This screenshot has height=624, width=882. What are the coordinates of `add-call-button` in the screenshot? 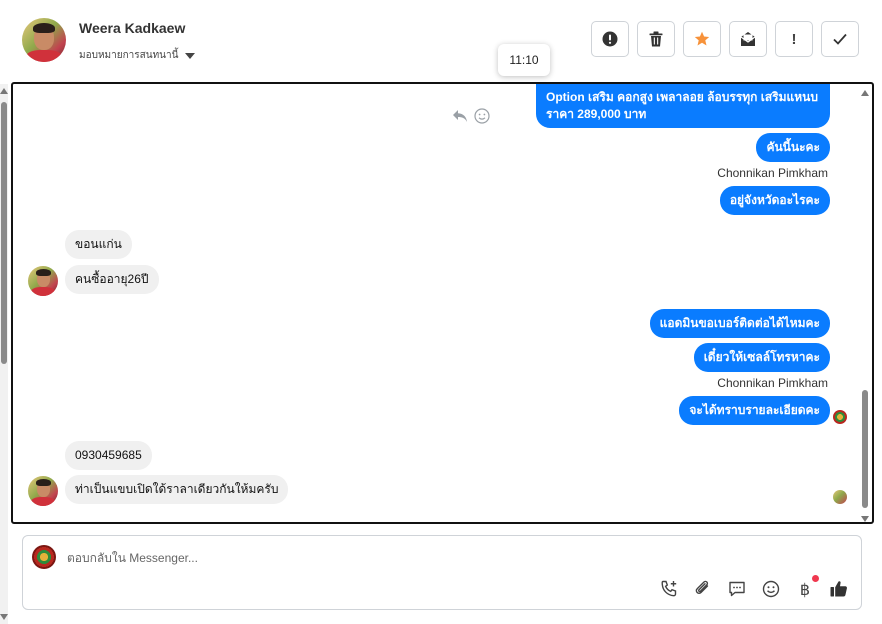 It's located at (669, 589).